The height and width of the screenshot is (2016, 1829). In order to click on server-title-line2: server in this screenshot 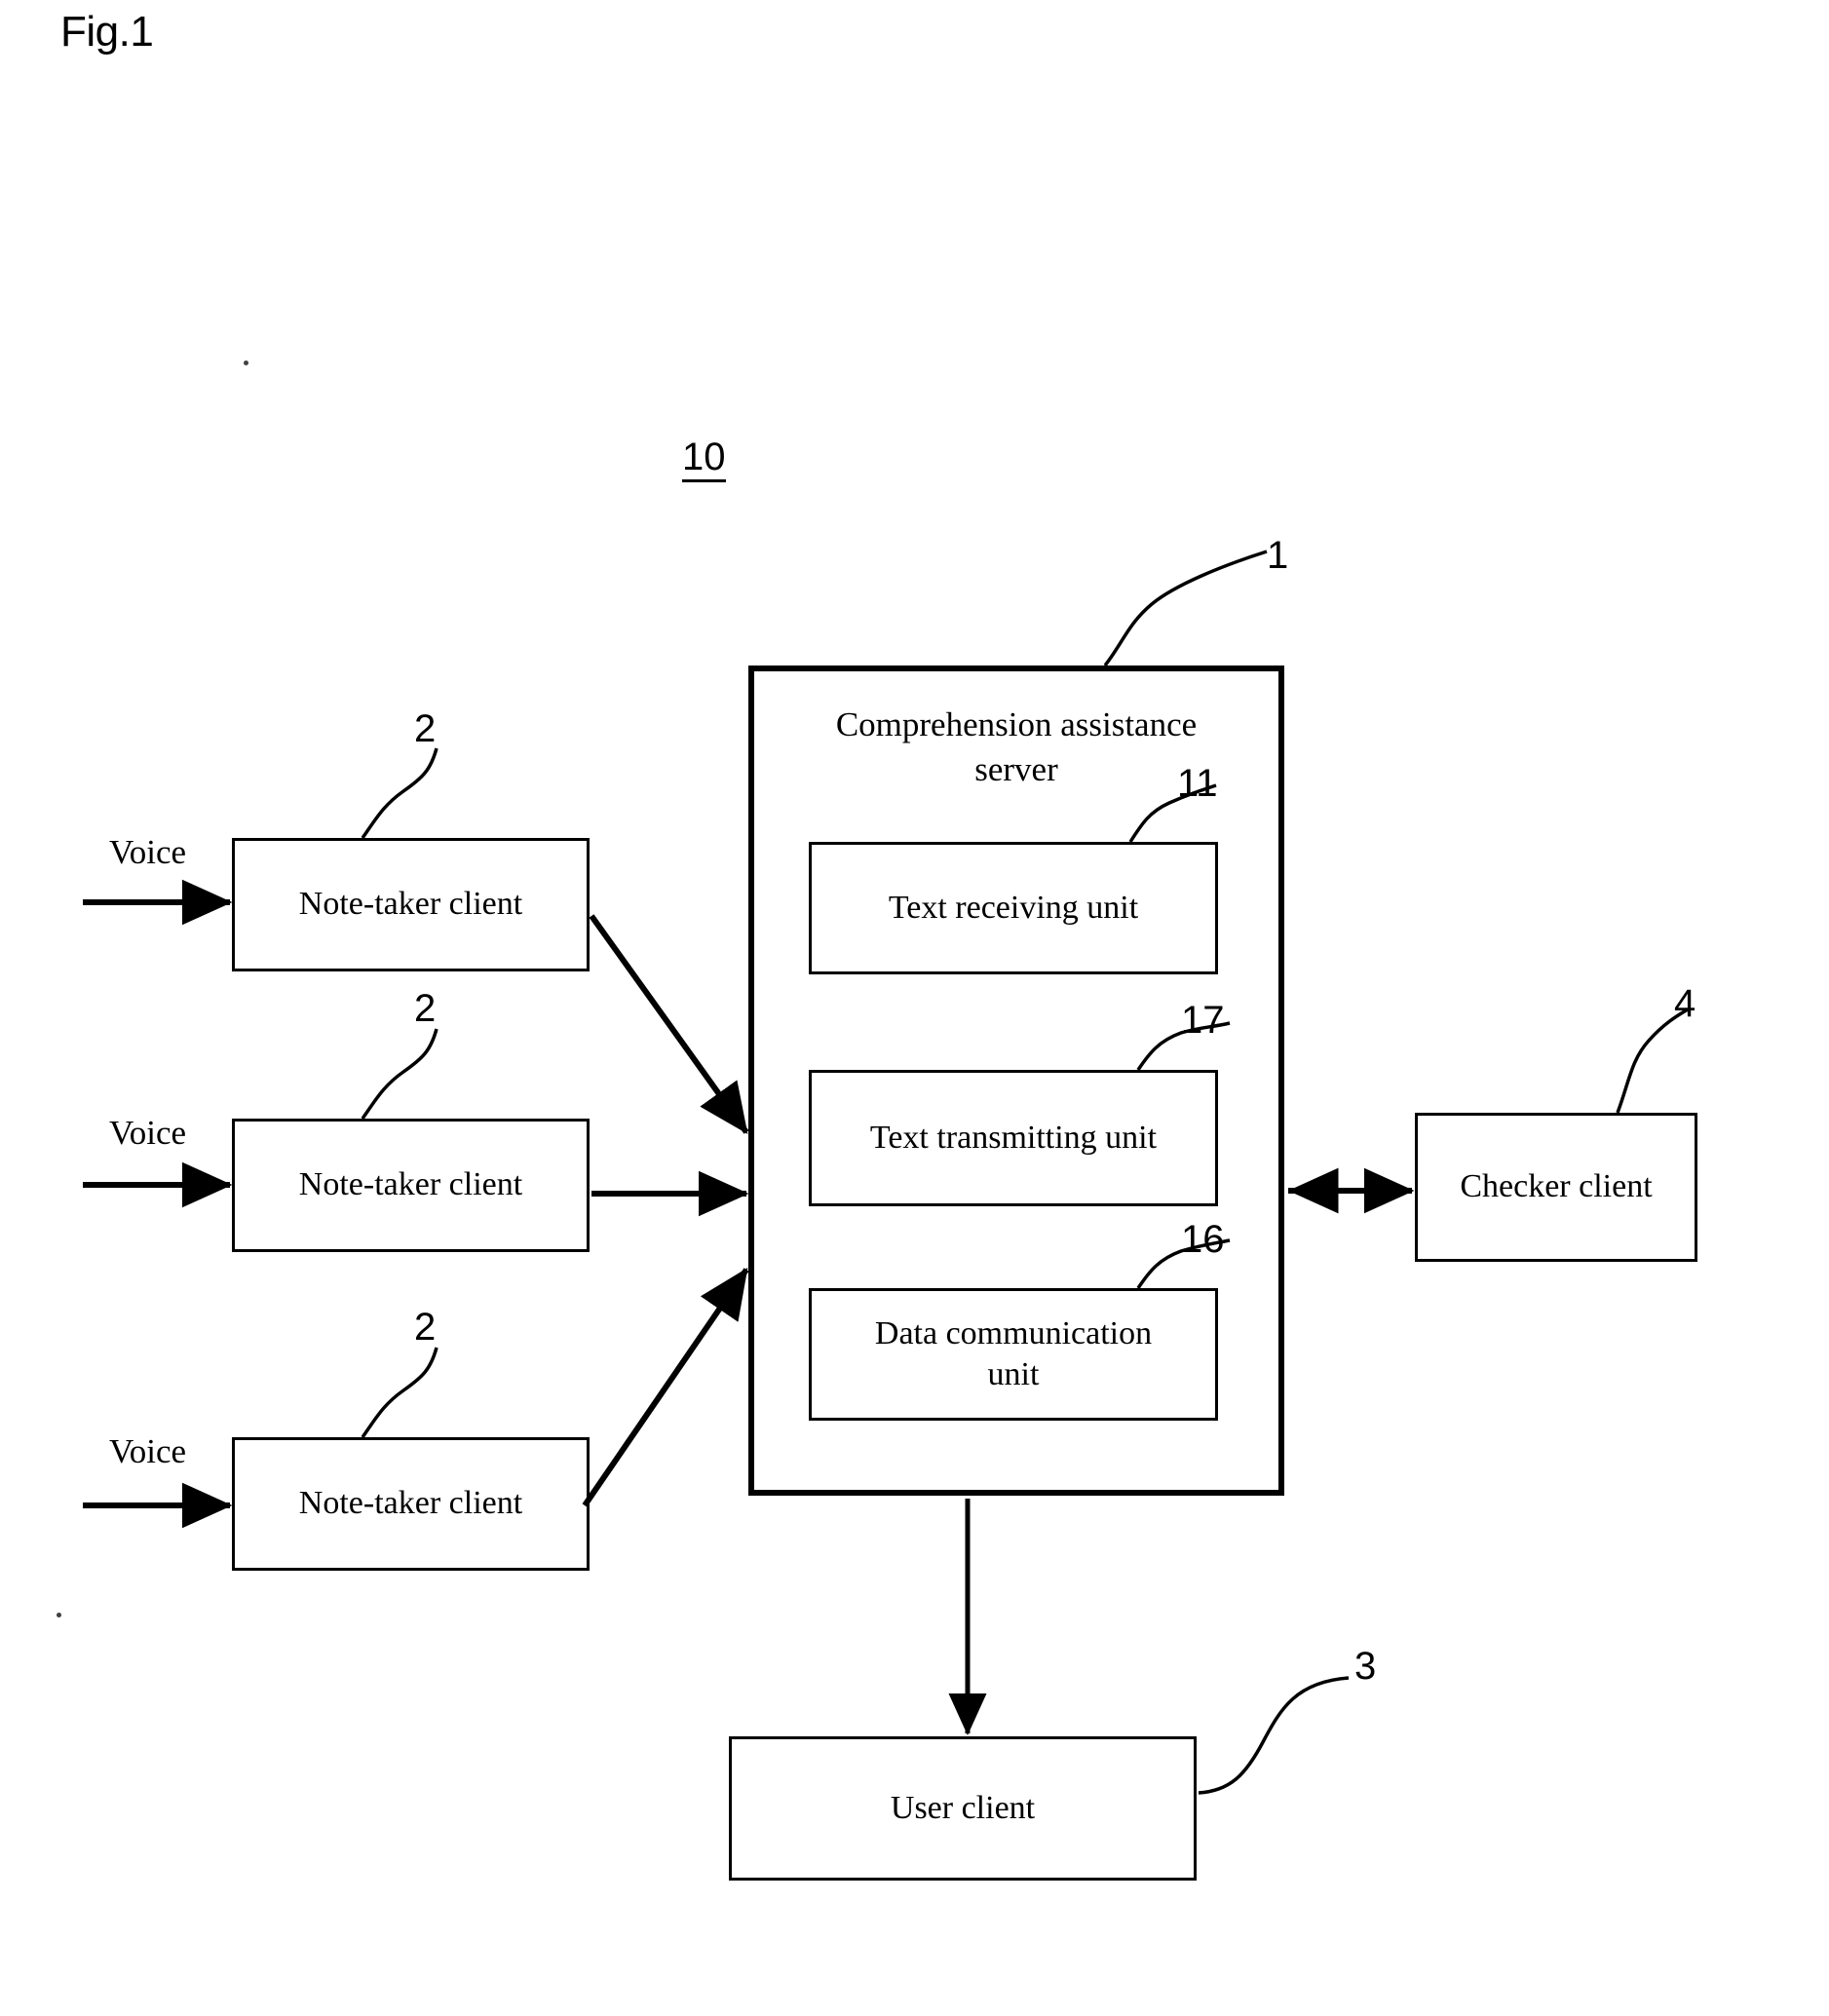, I will do `click(1016, 770)`.